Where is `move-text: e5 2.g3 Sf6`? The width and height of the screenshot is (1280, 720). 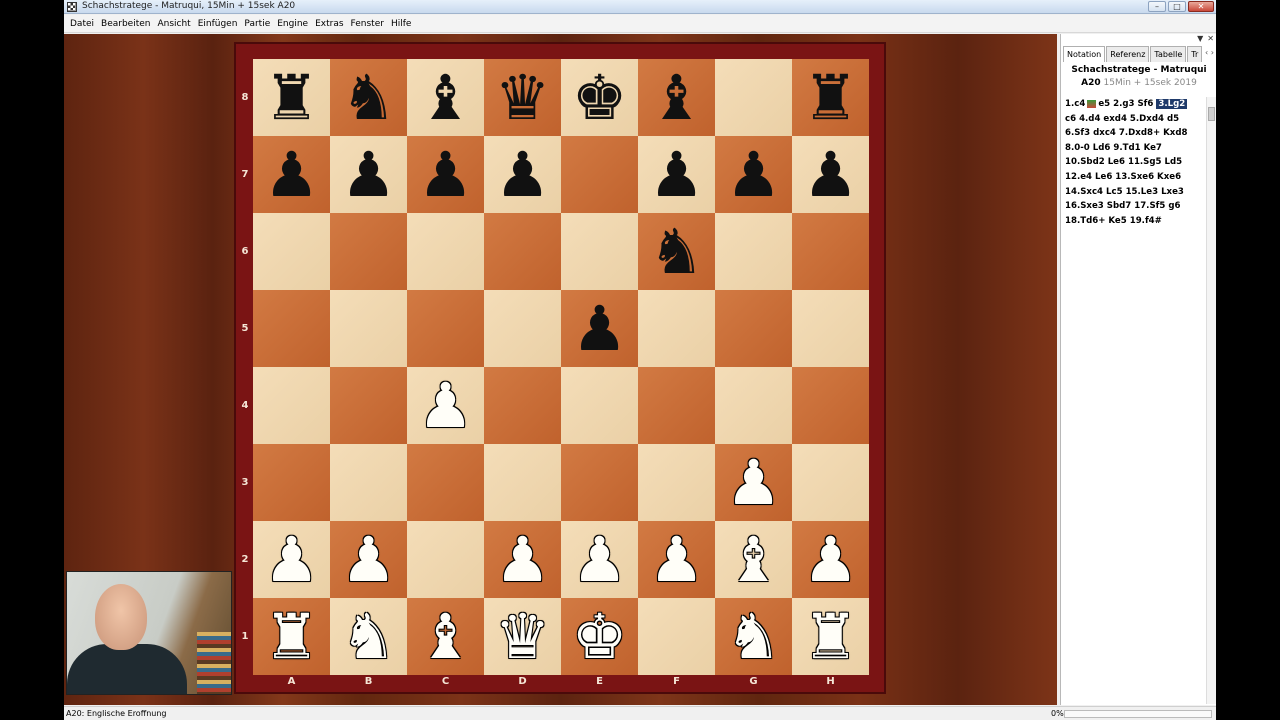
move-text: e5 2.g3 Sf6 is located at coordinates (1125, 104).